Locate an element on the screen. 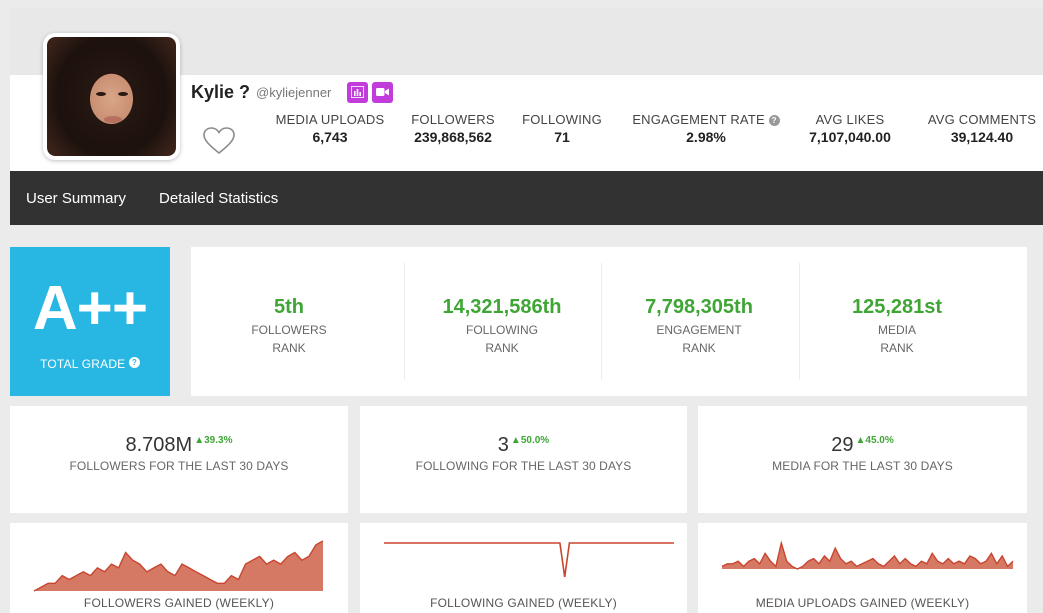  video-button-icon is located at coordinates (383, 92).